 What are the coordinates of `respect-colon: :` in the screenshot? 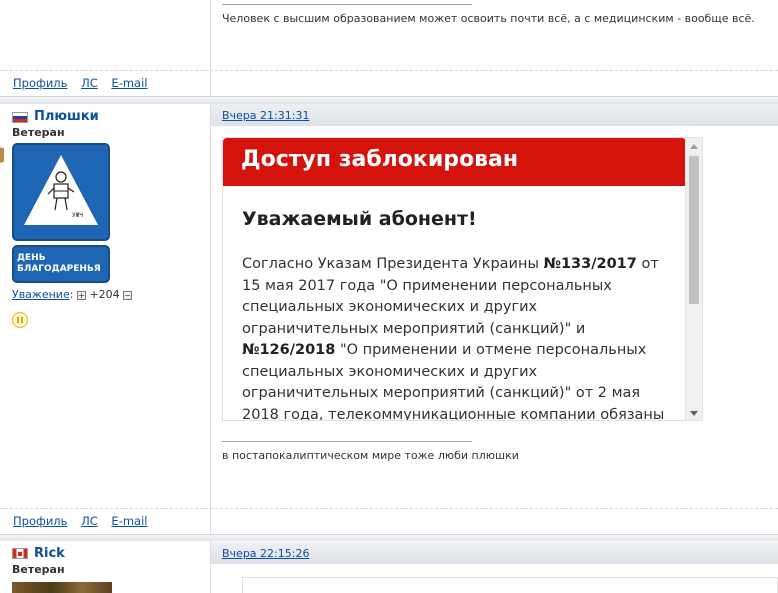 It's located at (71, 294).